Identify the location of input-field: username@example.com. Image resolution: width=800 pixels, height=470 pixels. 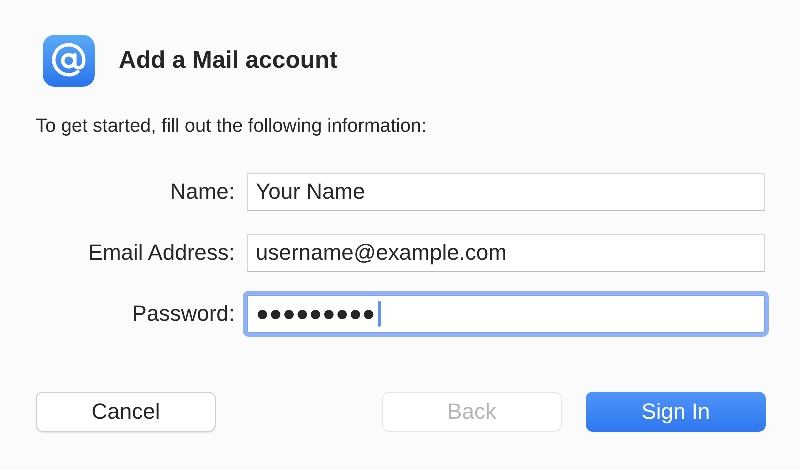
(506, 253).